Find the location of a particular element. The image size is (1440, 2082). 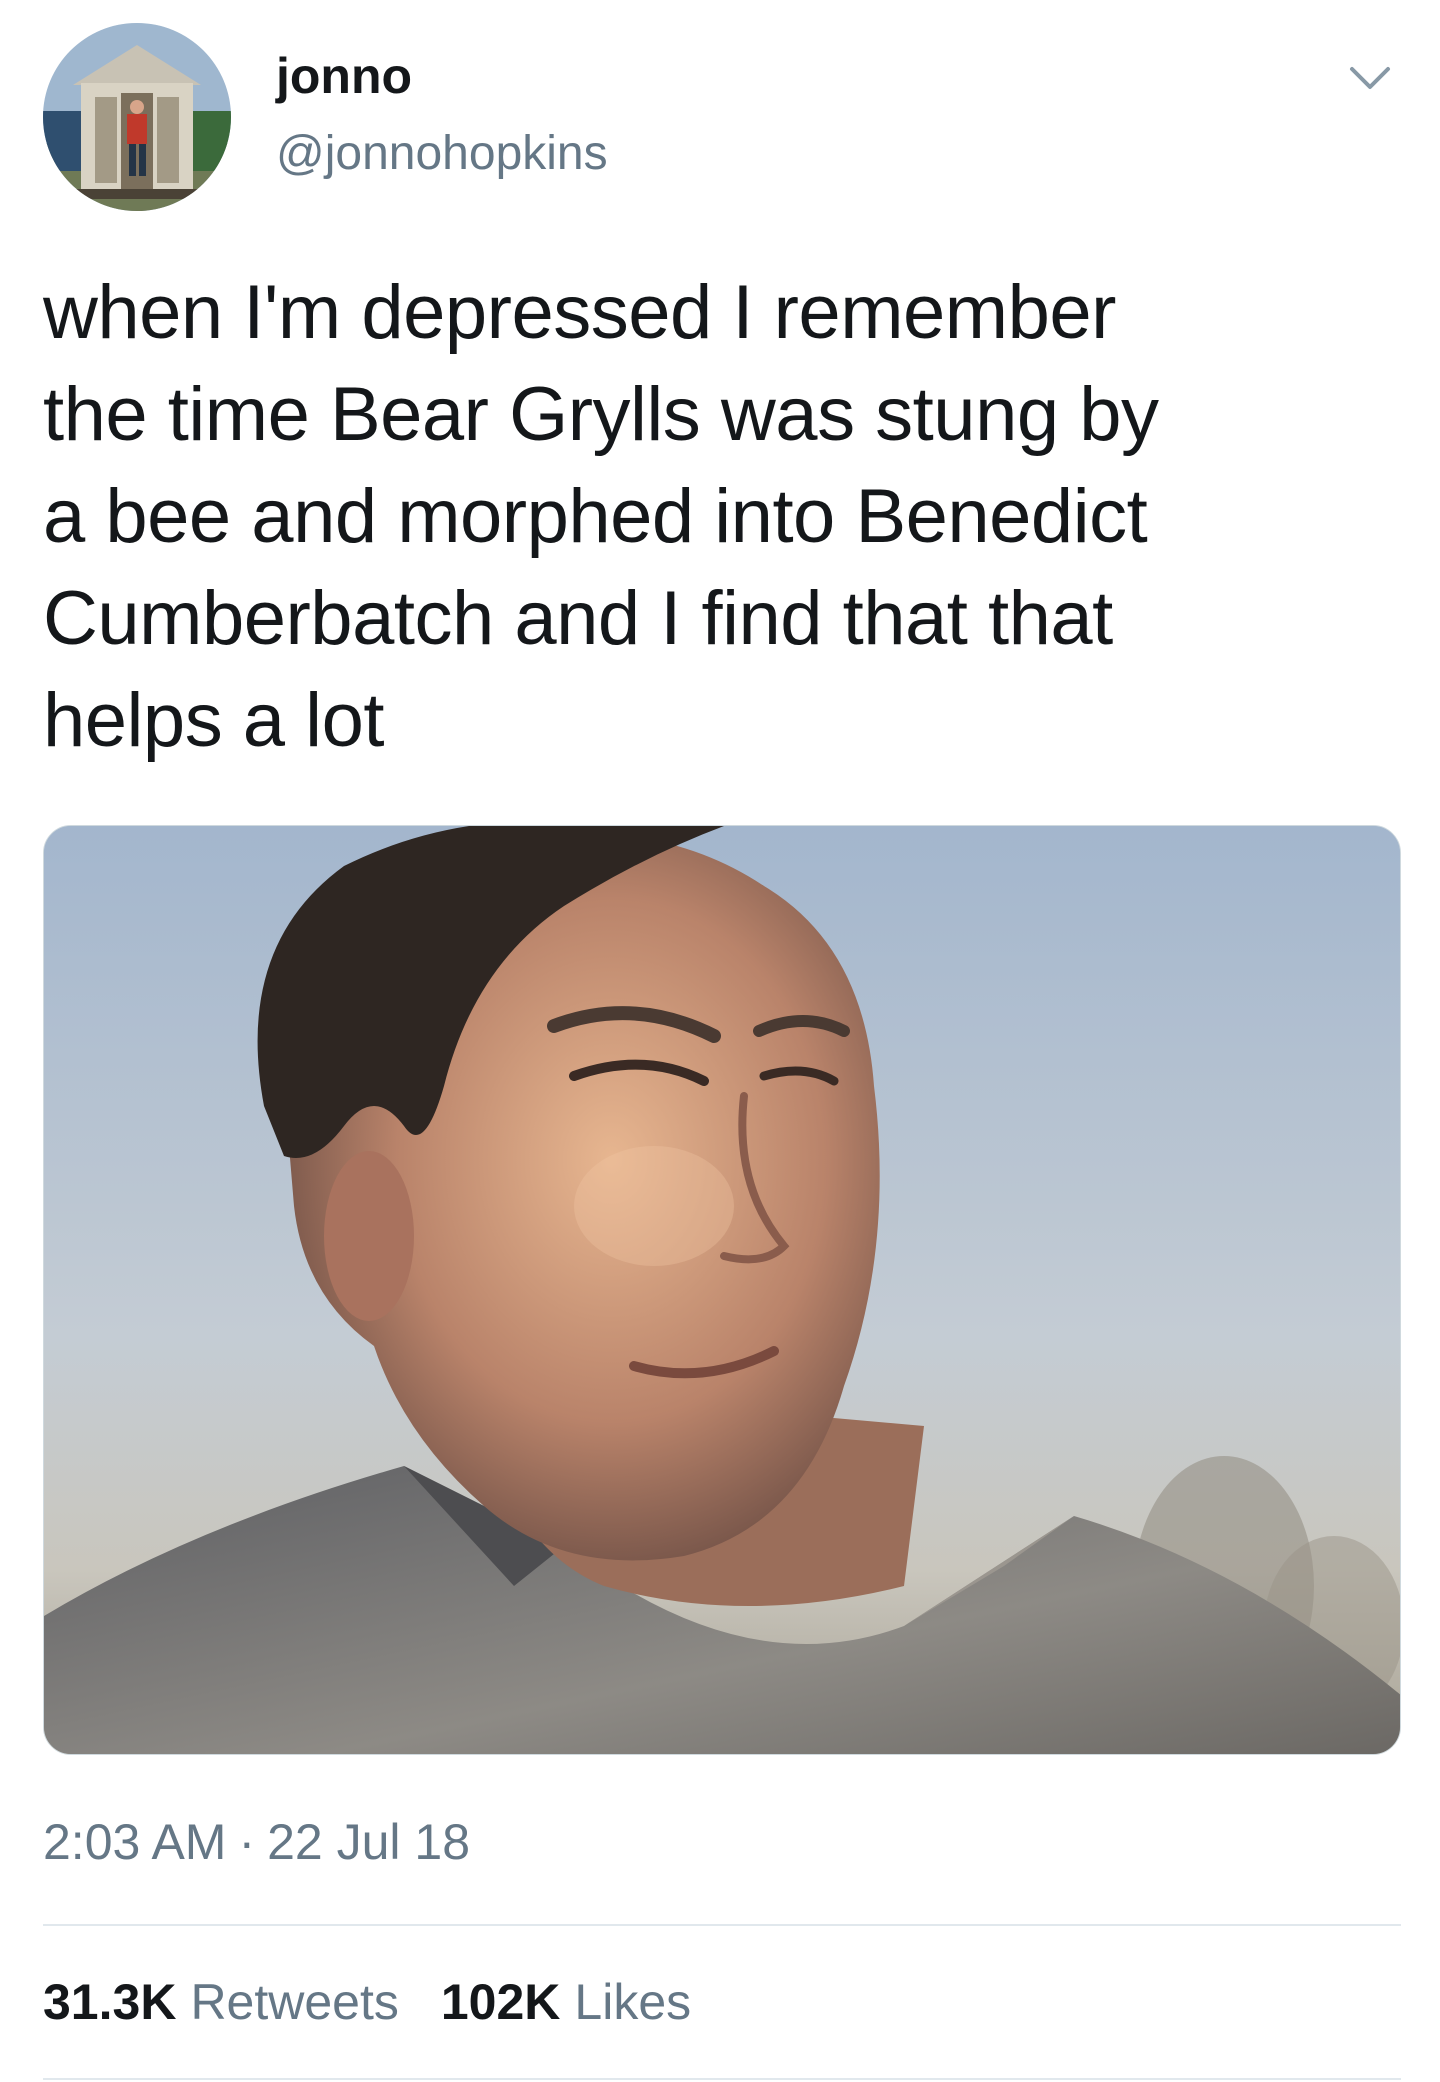

avatar-beach-hut-image is located at coordinates (137, 117).